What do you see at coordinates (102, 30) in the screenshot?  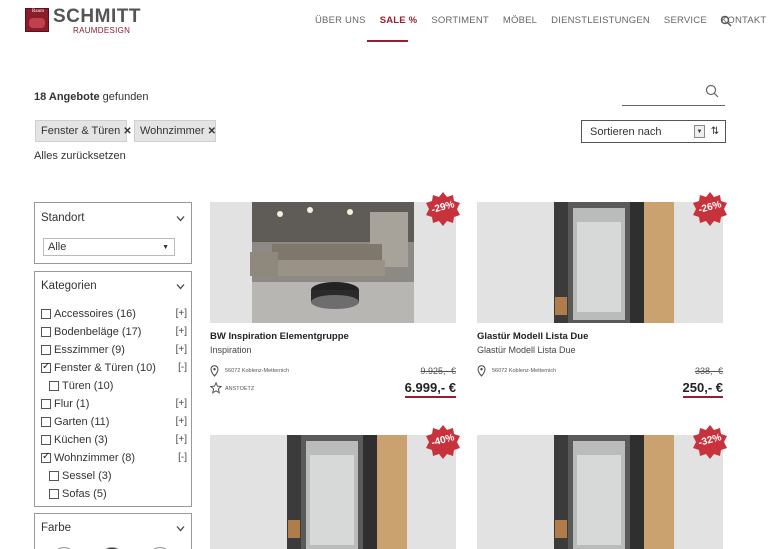 I see `brand-subtitle: RAUMDESIGN` at bounding box center [102, 30].